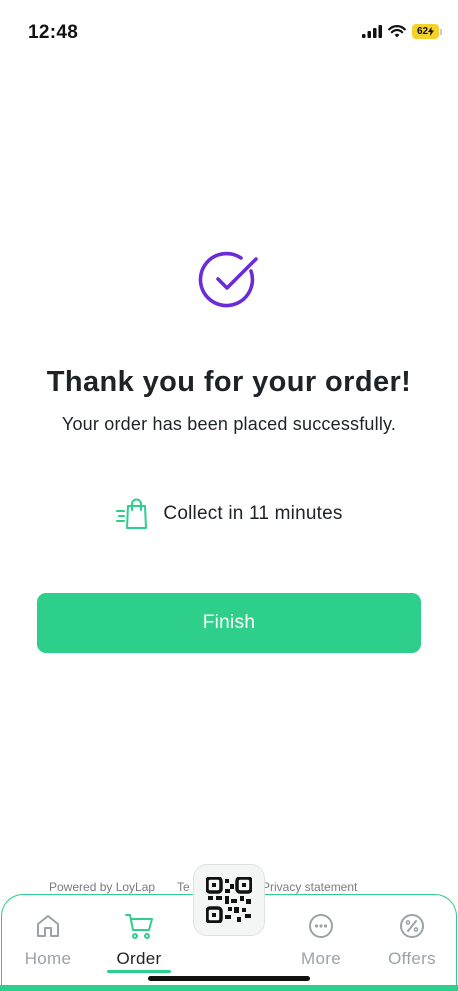 This screenshot has height=991, width=458. I want to click on qr-code-icon, so click(229, 900).